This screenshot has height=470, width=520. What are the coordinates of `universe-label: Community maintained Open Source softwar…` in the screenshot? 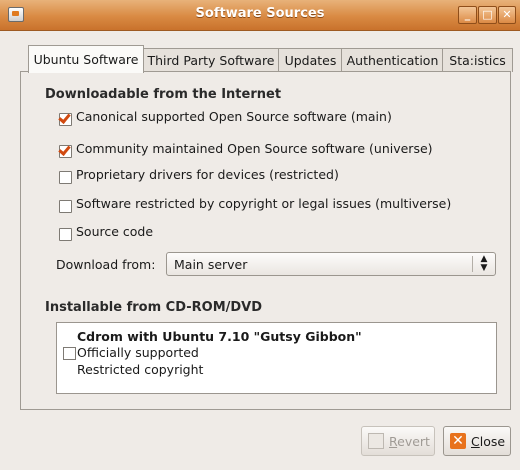 It's located at (254, 148).